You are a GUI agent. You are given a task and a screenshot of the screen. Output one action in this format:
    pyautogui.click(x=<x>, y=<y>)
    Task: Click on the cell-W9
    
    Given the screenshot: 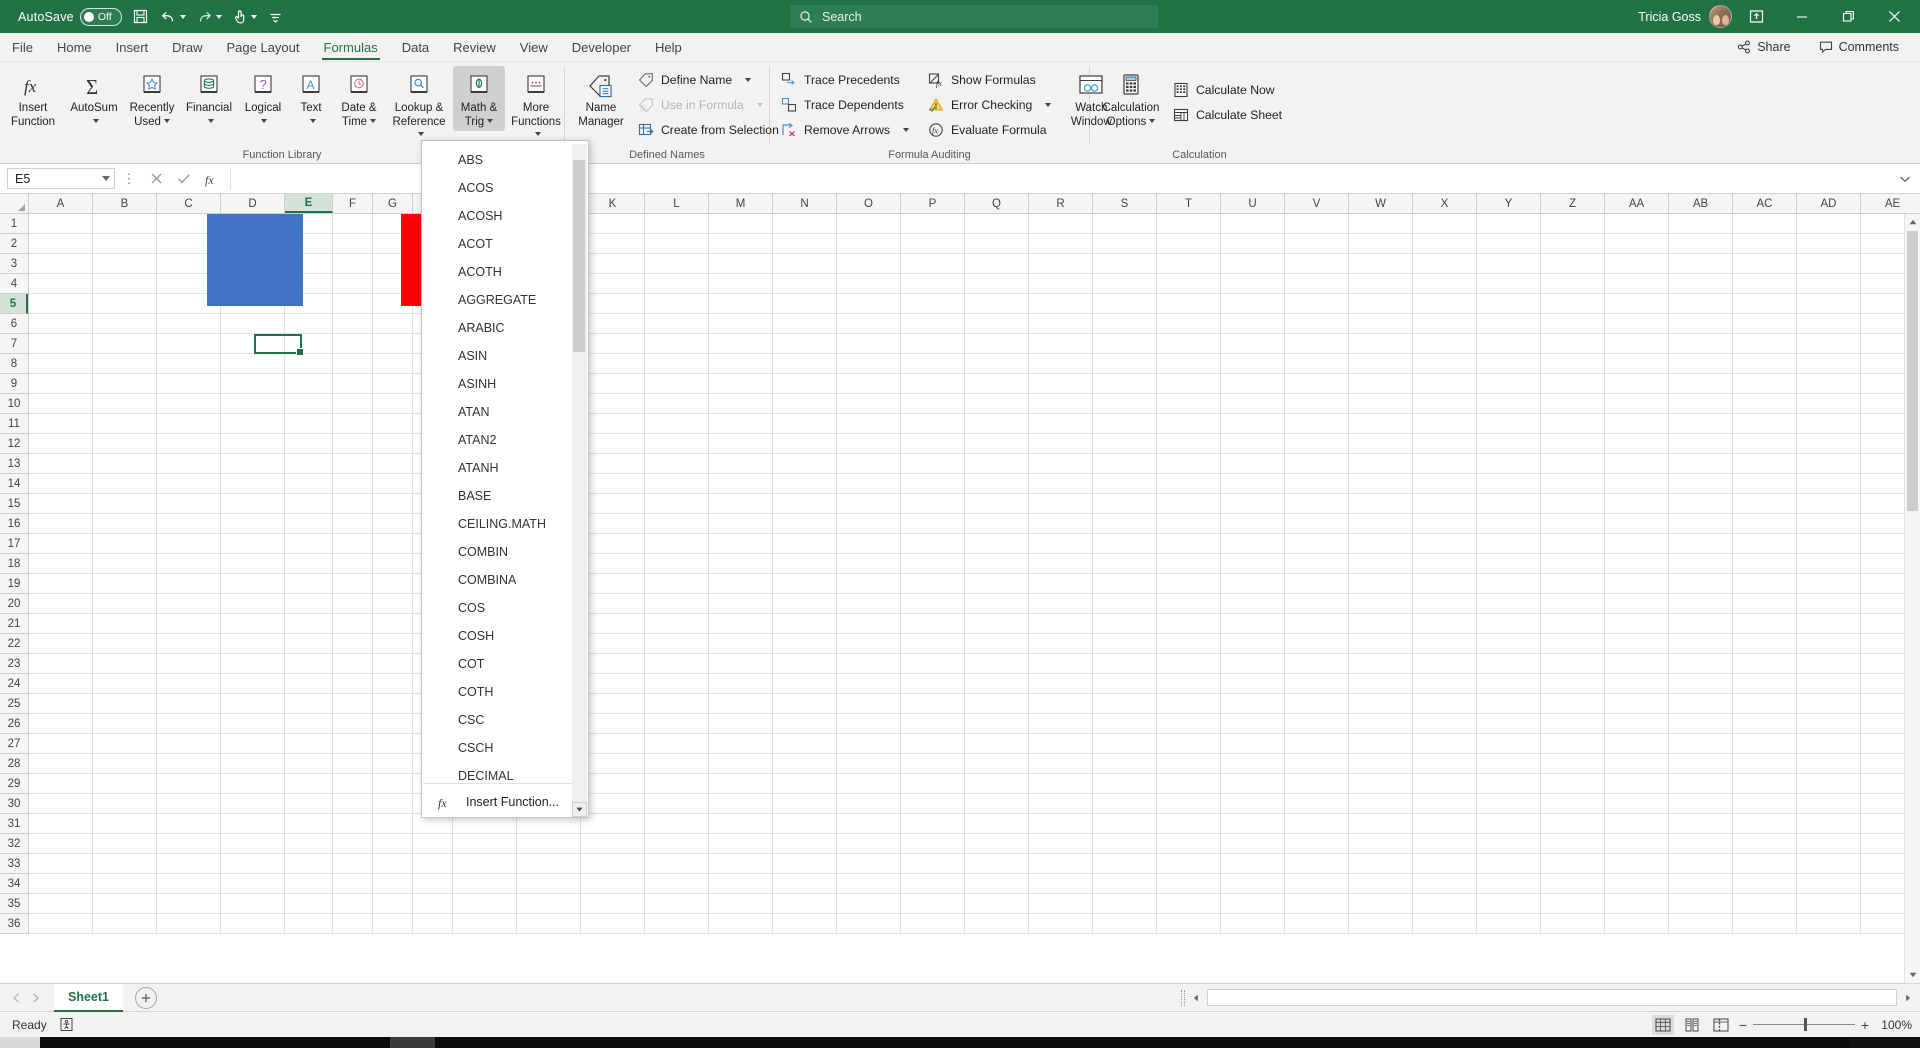 What is the action you would take?
    pyautogui.click(x=1381, y=384)
    